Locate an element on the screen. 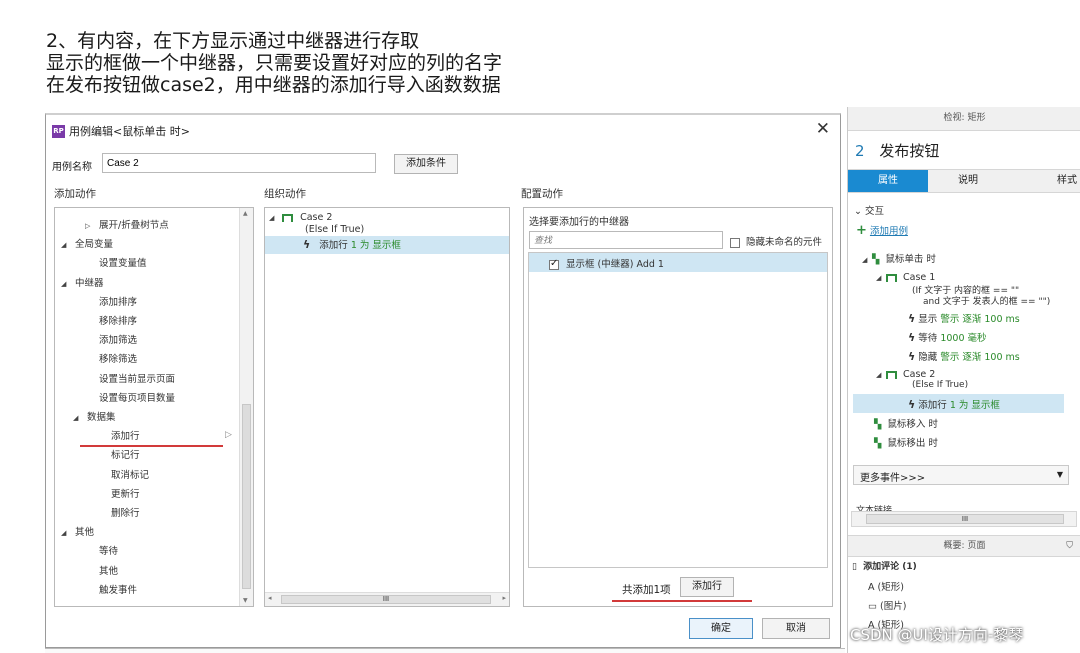 The width and height of the screenshot is (1080, 653). tree-item-label: 触发事件 is located at coordinates (118, 590).